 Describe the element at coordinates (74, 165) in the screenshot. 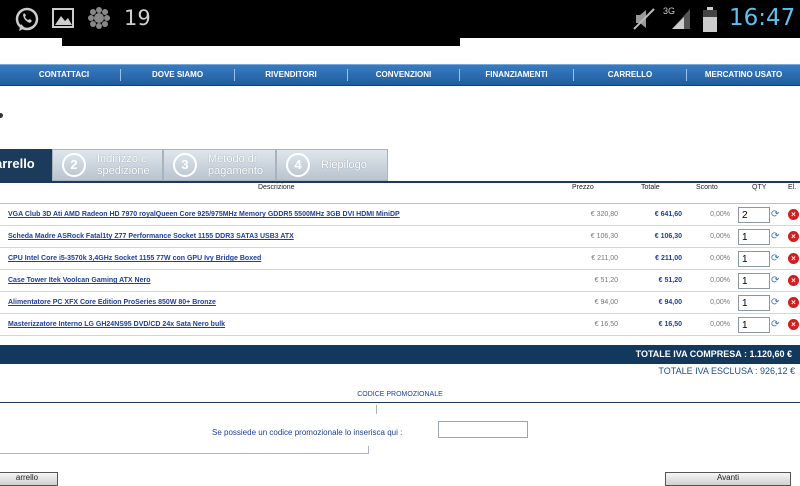

I see `step-number: 2` at that location.